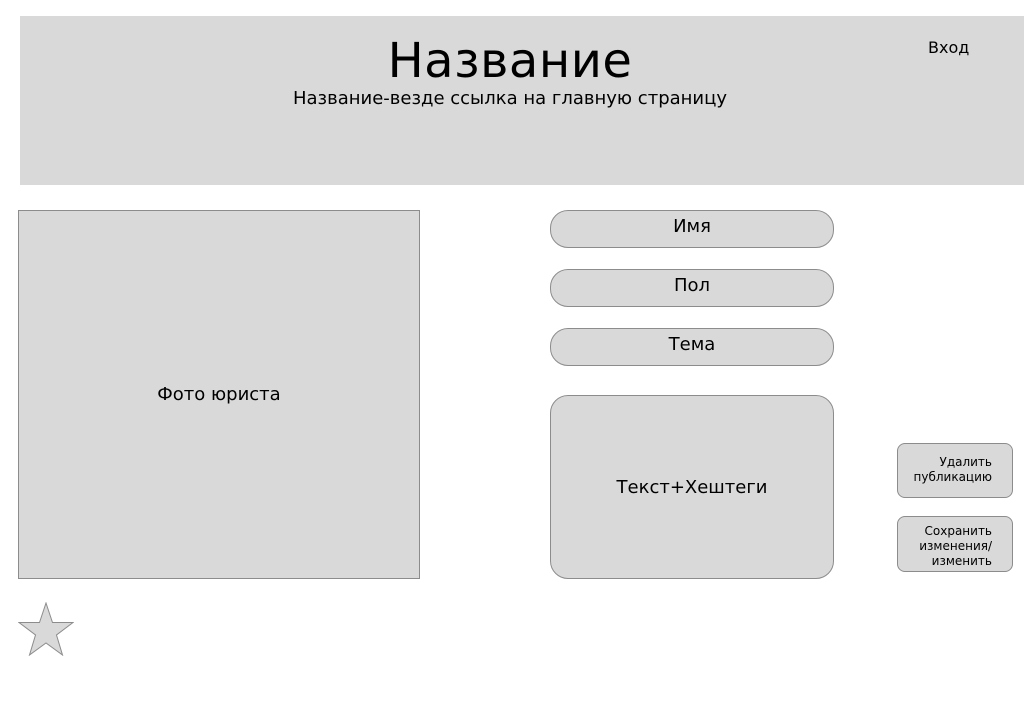  I want to click on login-link: Вход, so click(948, 48).